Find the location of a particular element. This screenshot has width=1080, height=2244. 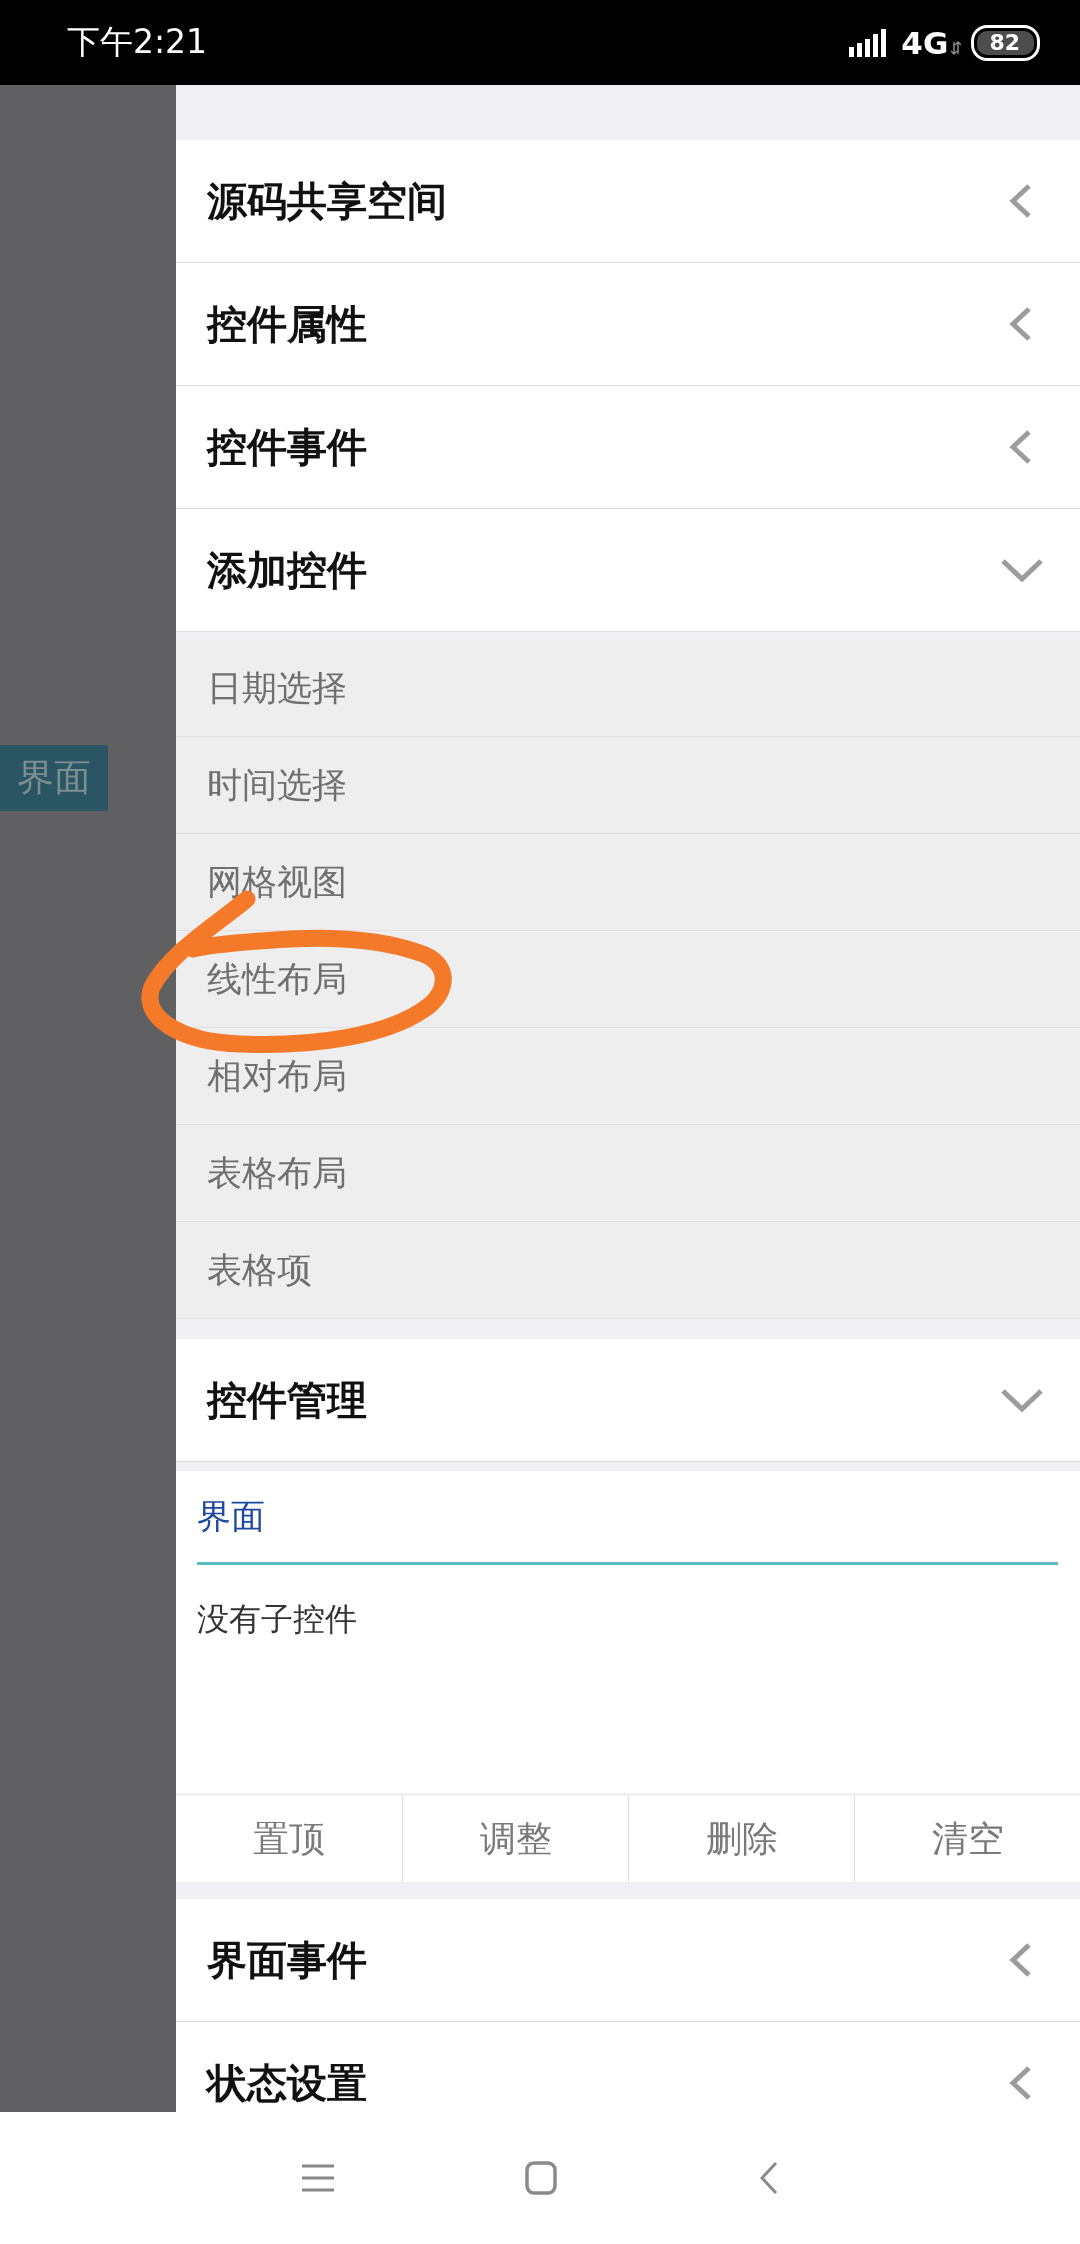

list-item: 网格视图 is located at coordinates (628, 882).